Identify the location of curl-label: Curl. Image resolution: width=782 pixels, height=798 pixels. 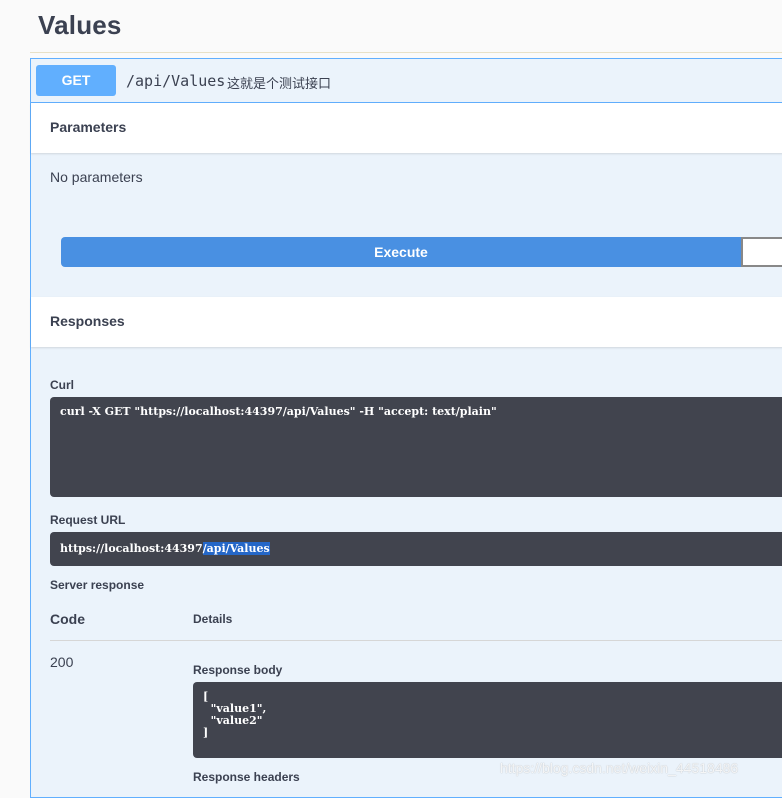
(62, 385).